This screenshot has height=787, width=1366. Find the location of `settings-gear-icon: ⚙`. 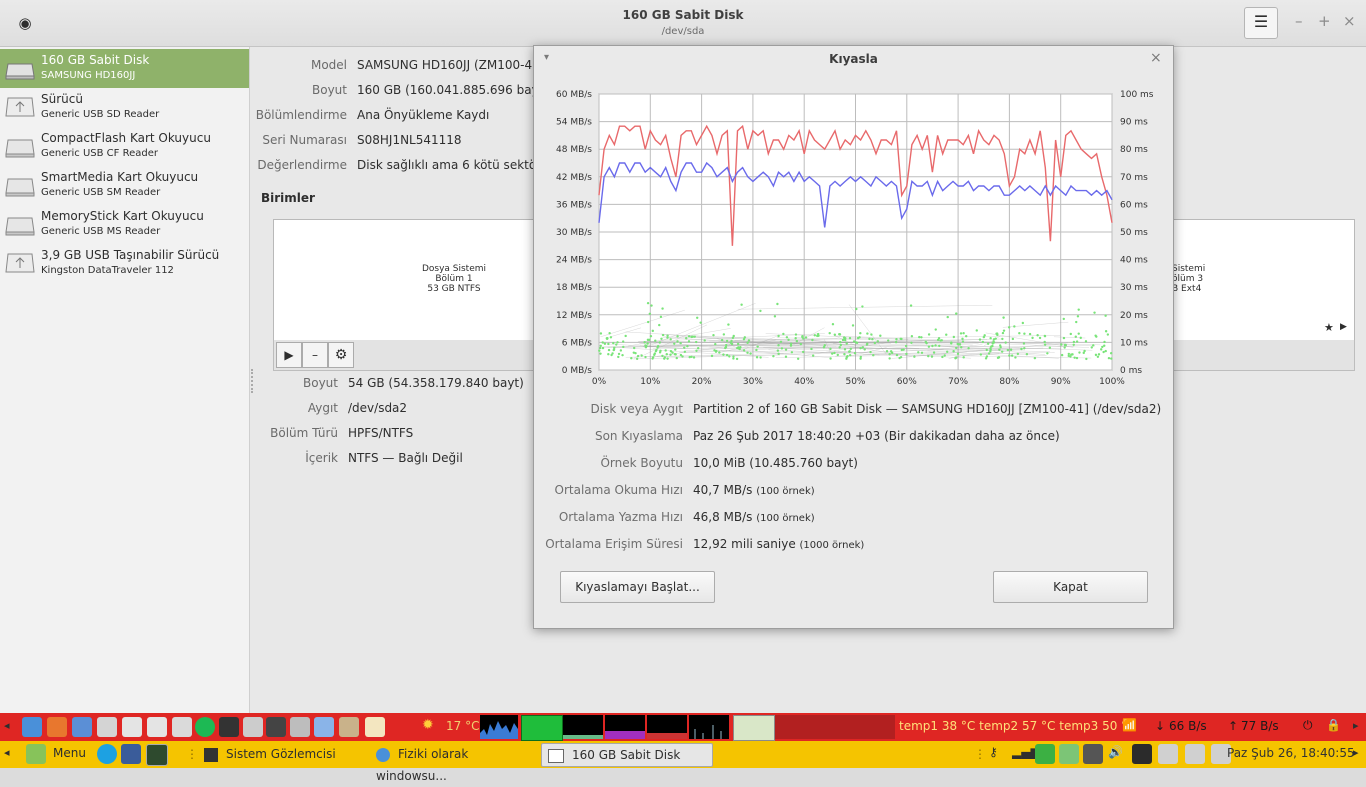

settings-gear-icon: ⚙ is located at coordinates (341, 355).